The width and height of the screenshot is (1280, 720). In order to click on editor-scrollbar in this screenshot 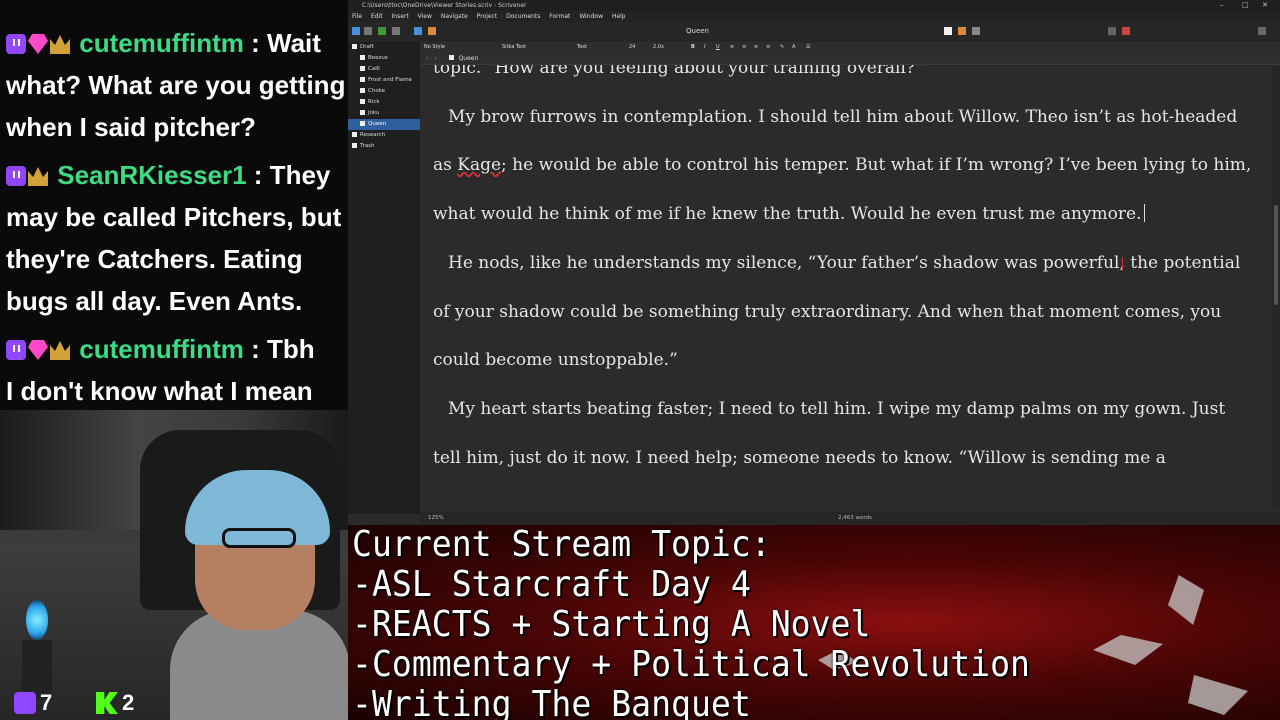, I will do `click(1276, 287)`.